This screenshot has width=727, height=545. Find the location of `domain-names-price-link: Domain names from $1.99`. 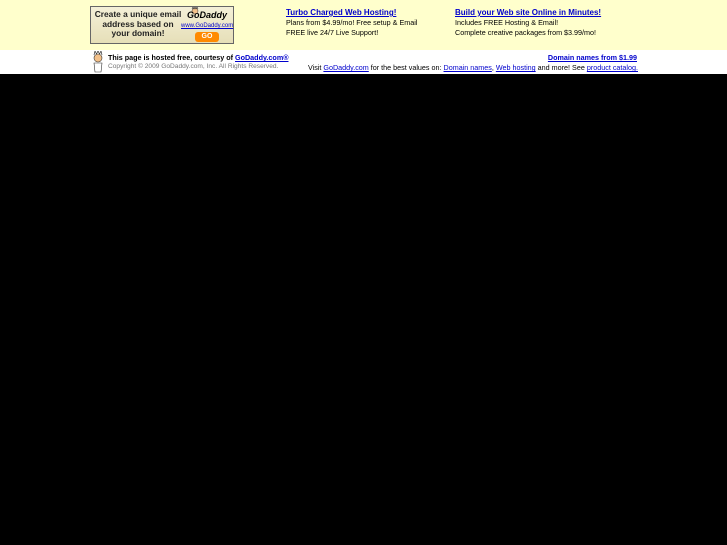

domain-names-price-link: Domain names from $1.99 is located at coordinates (592, 57).